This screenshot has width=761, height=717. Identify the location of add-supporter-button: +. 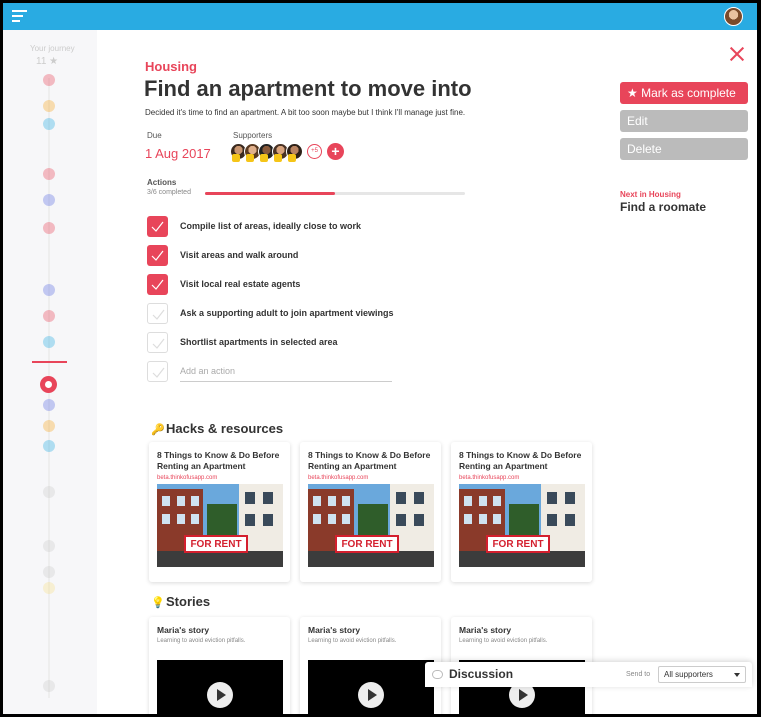
(335, 151).